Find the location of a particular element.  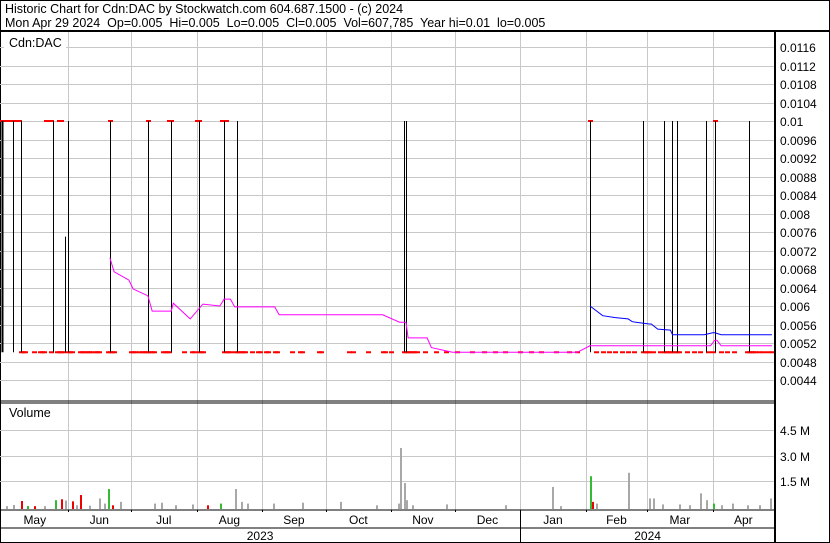

month-label: May is located at coordinates (34, 520).